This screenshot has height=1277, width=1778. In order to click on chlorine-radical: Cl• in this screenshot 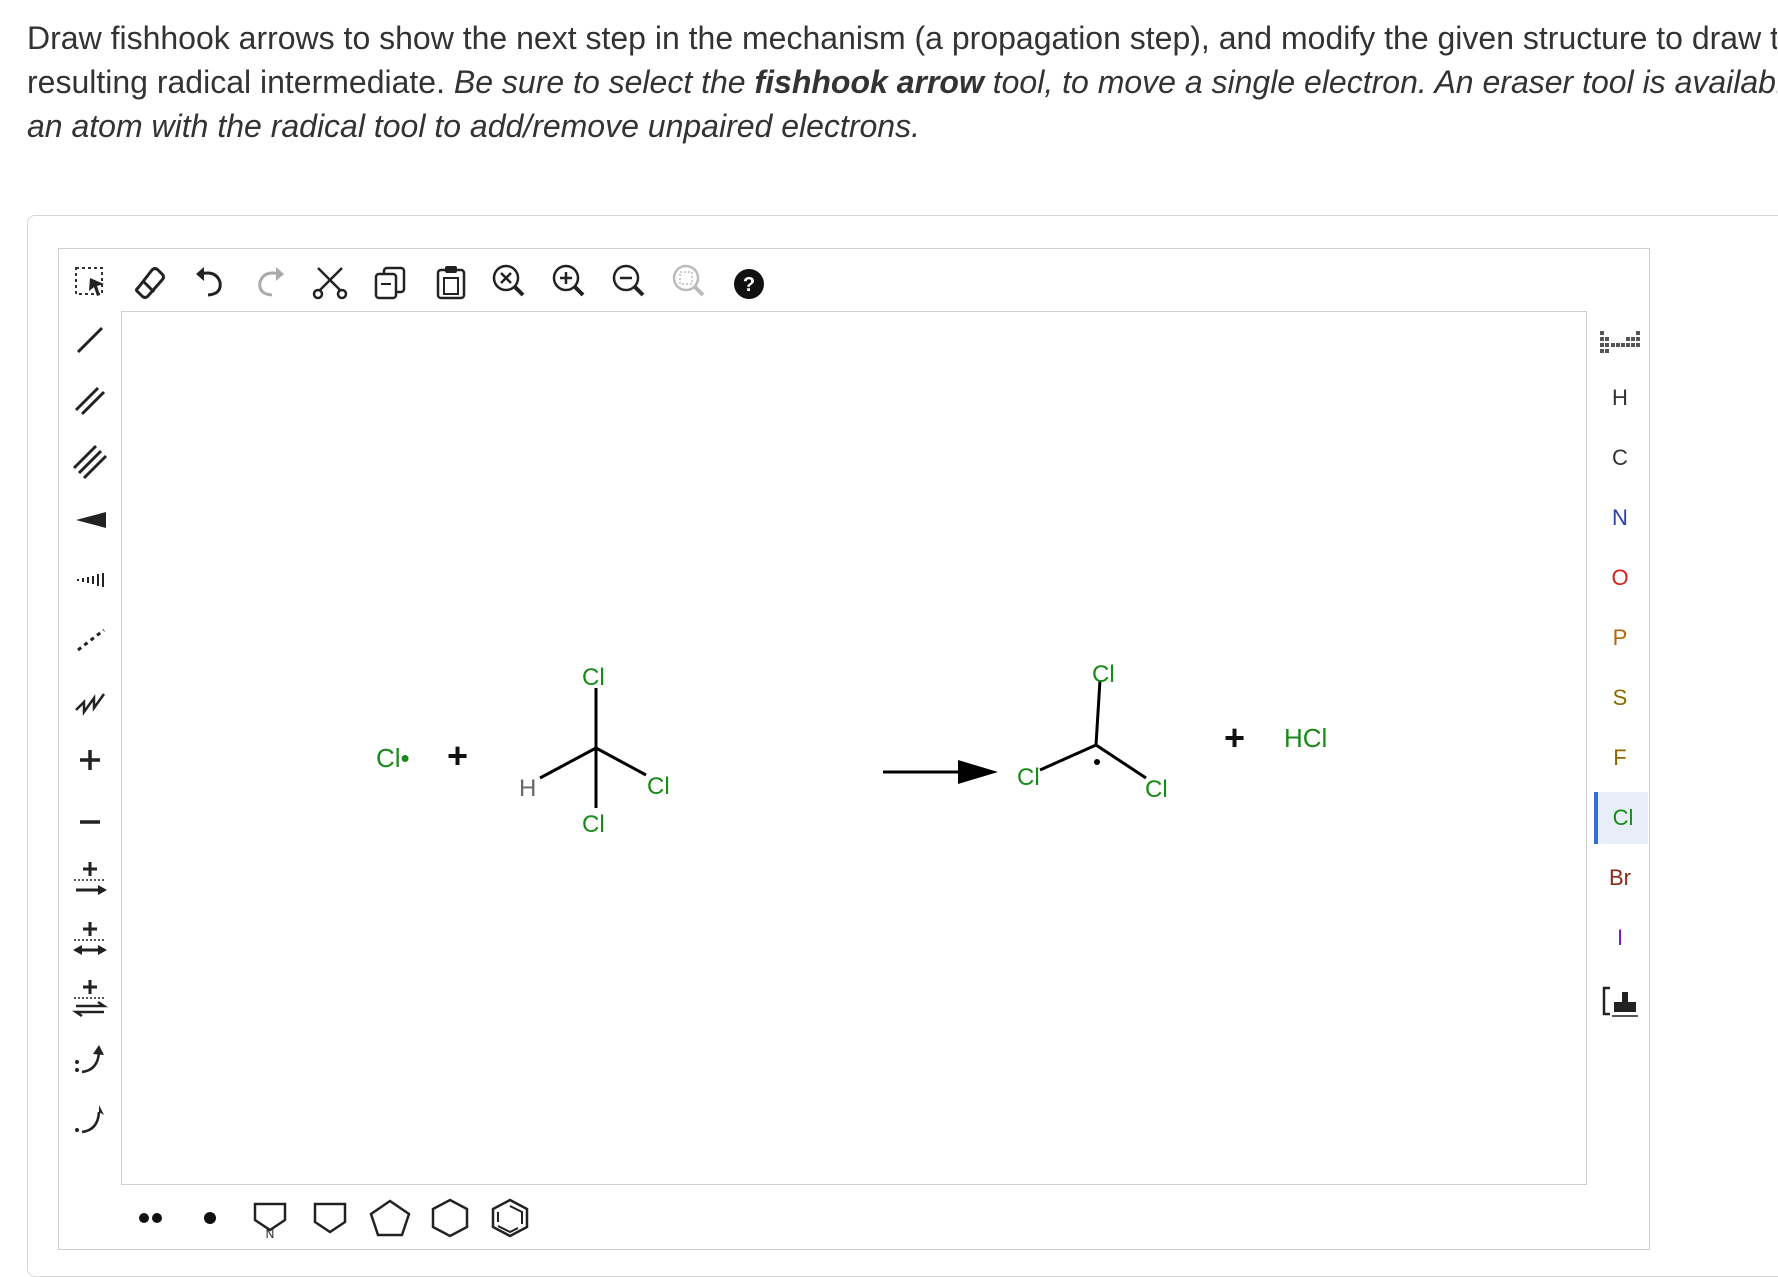, I will do `click(393, 758)`.